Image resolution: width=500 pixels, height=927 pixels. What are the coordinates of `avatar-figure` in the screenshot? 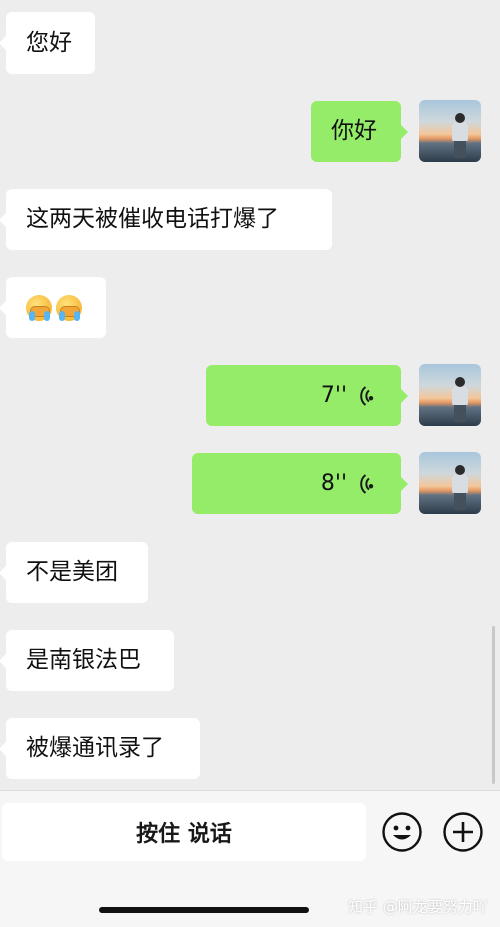 It's located at (460, 118).